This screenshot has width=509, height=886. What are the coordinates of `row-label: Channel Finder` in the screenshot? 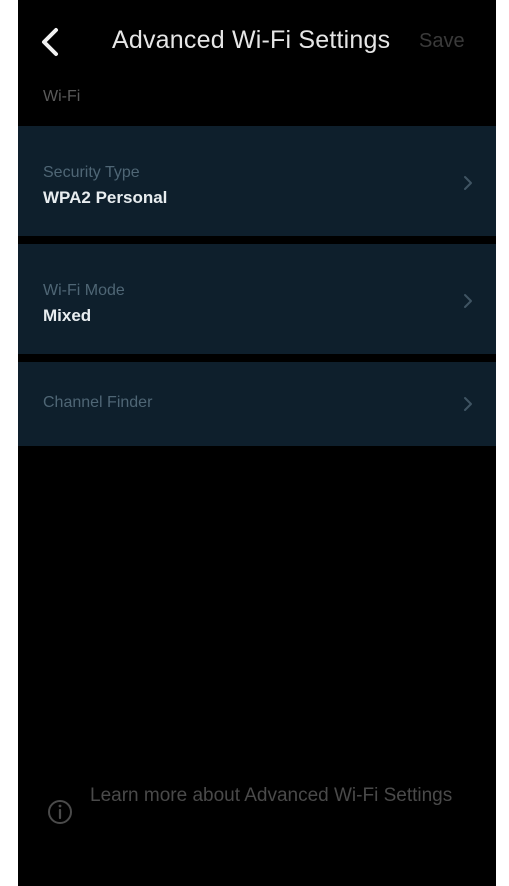 It's located at (98, 402).